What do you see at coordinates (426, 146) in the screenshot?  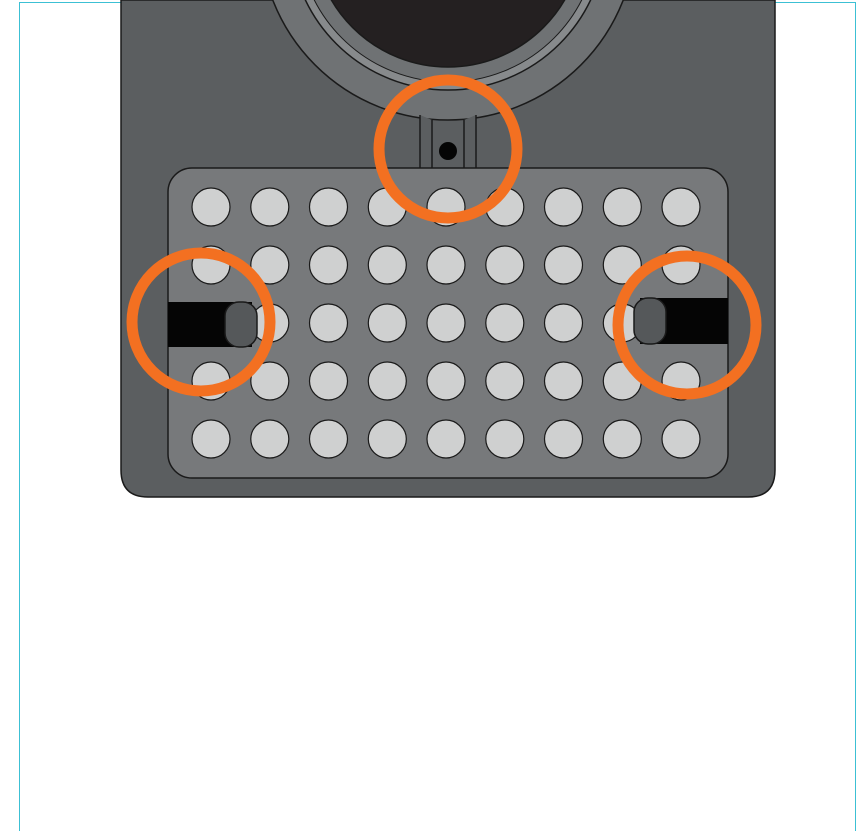 I see `lens-clip-left-prong` at bounding box center [426, 146].